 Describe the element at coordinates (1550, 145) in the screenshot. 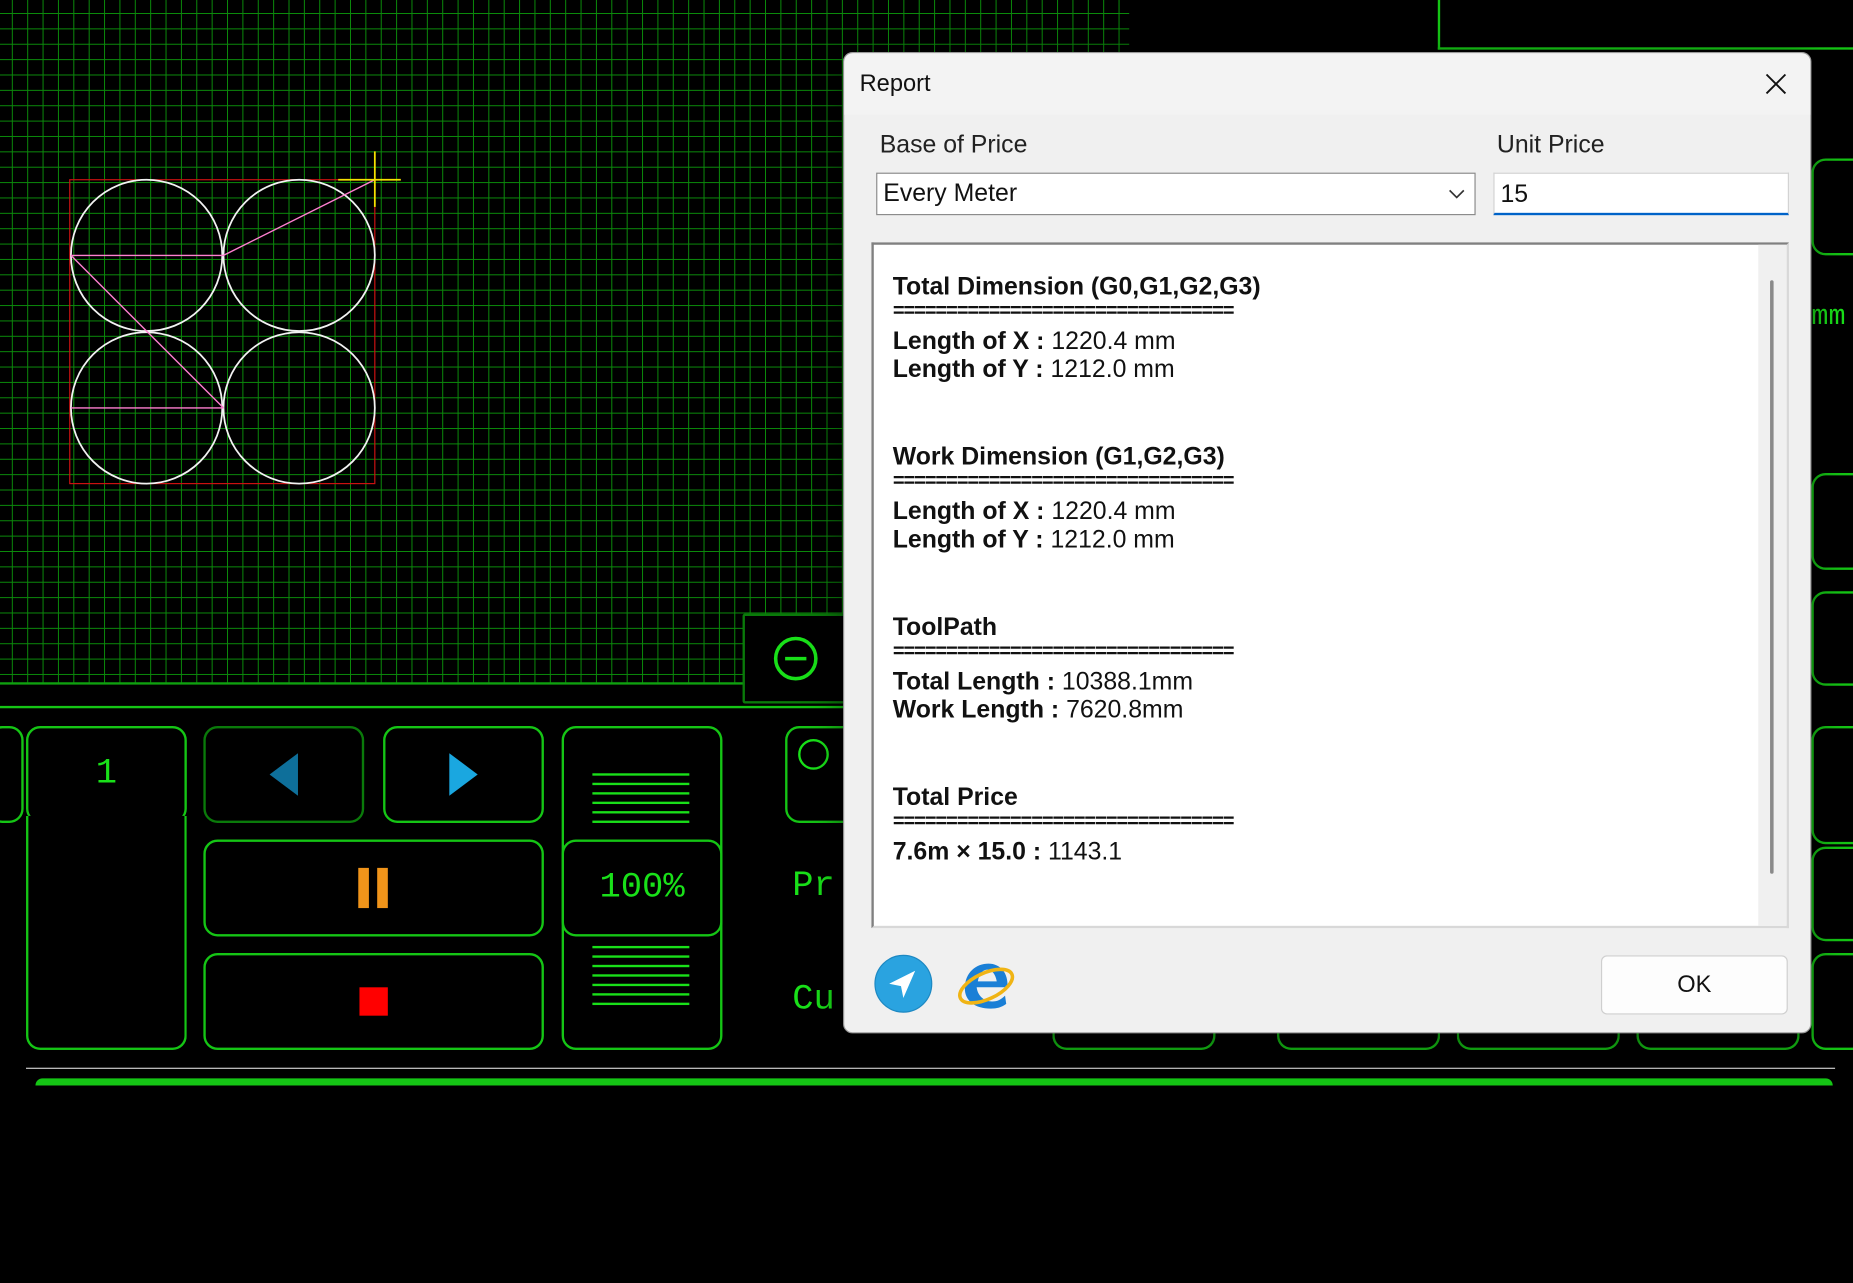

I see `unit-price-label: Unit Price` at that location.